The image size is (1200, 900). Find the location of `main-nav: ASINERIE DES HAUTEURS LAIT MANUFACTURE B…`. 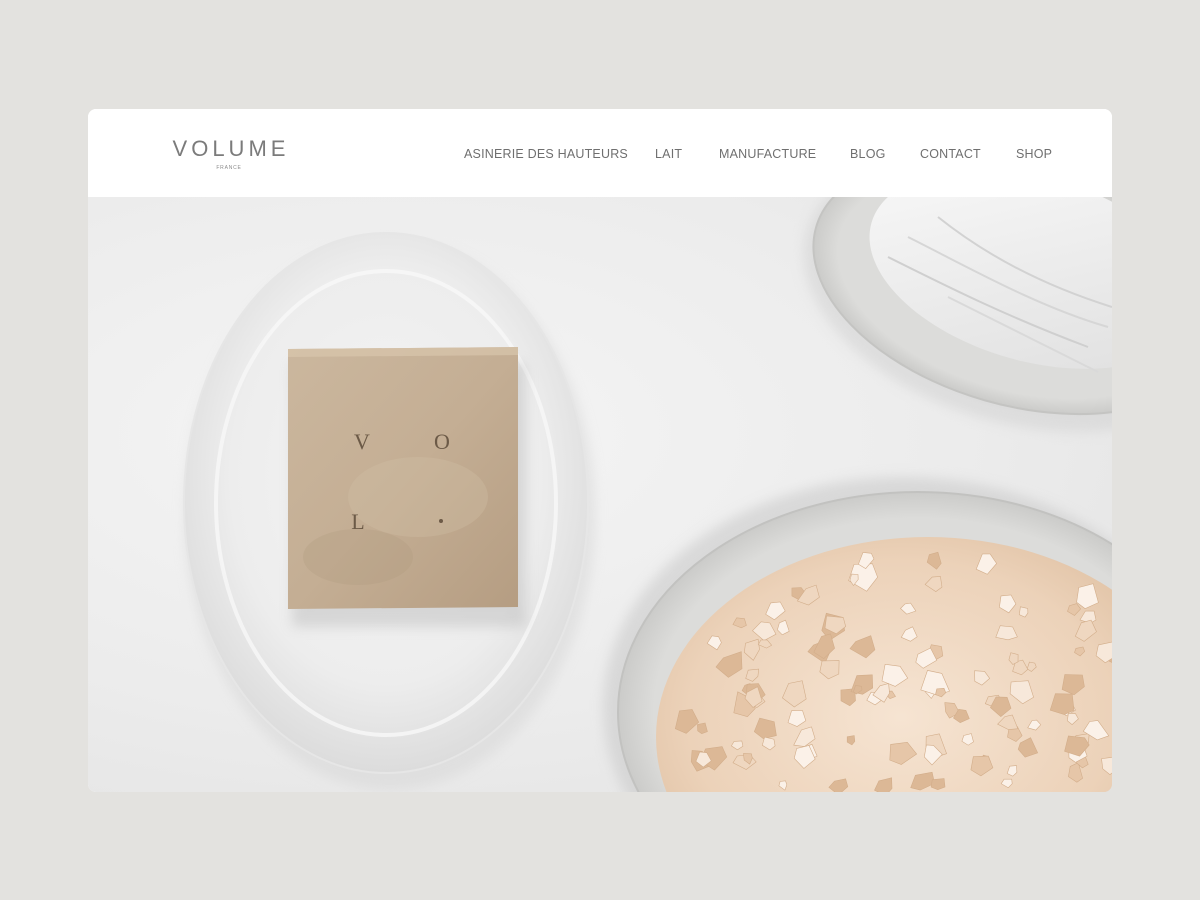

main-nav: ASINERIE DES HAUTEURS LAIT MANUFACTURE B… is located at coordinates (600, 154).